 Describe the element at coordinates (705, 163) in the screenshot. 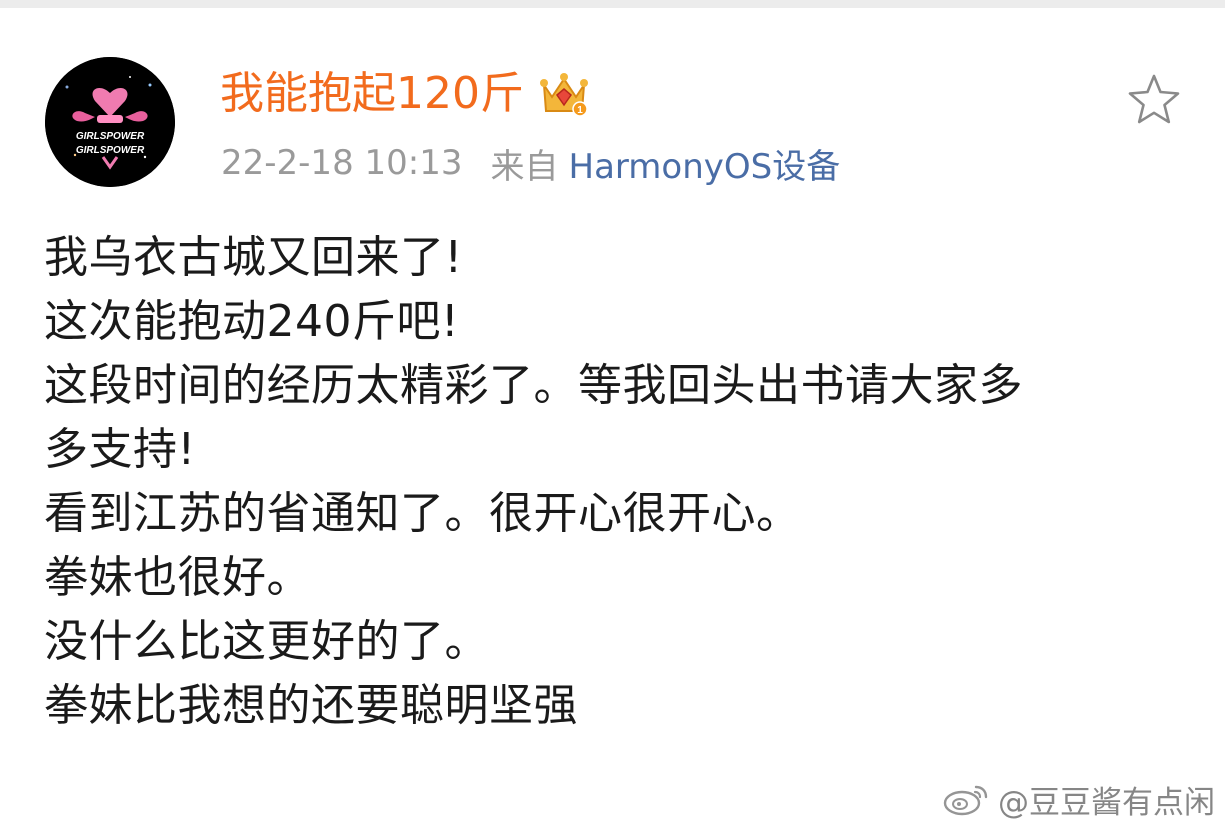

I see `source-device-link: HarmonyOS设备` at that location.